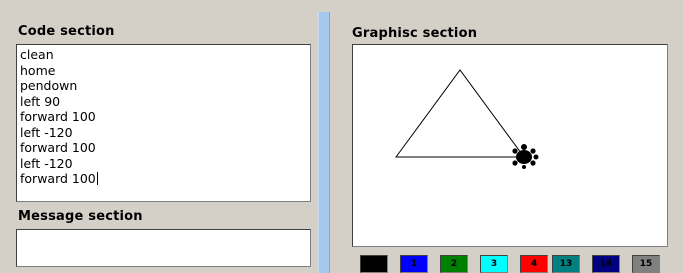  What do you see at coordinates (606, 264) in the screenshot?
I see `palette-swatch-14: 14` at bounding box center [606, 264].